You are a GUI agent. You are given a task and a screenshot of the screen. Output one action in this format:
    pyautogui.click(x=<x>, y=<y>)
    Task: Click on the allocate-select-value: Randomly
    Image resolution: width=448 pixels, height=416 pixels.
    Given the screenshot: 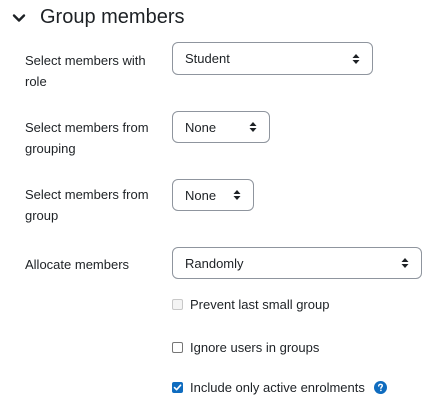 What is the action you would take?
    pyautogui.click(x=214, y=263)
    